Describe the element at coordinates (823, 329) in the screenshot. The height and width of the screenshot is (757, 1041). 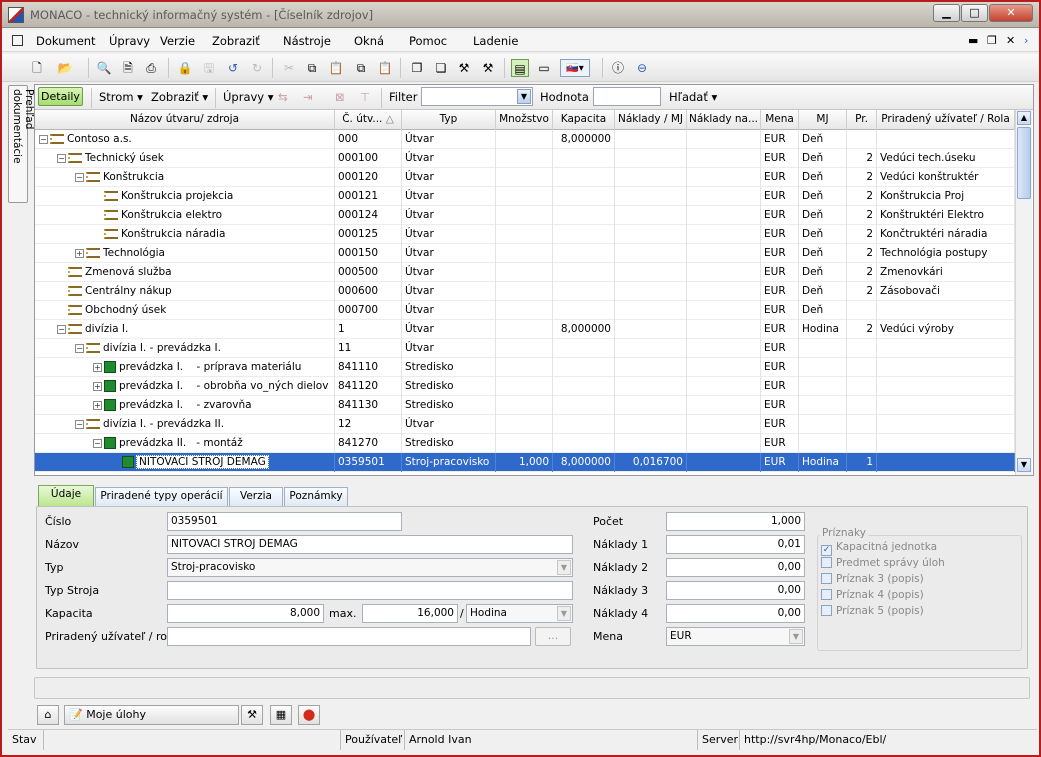
I see `cell-mj: Hodina` at that location.